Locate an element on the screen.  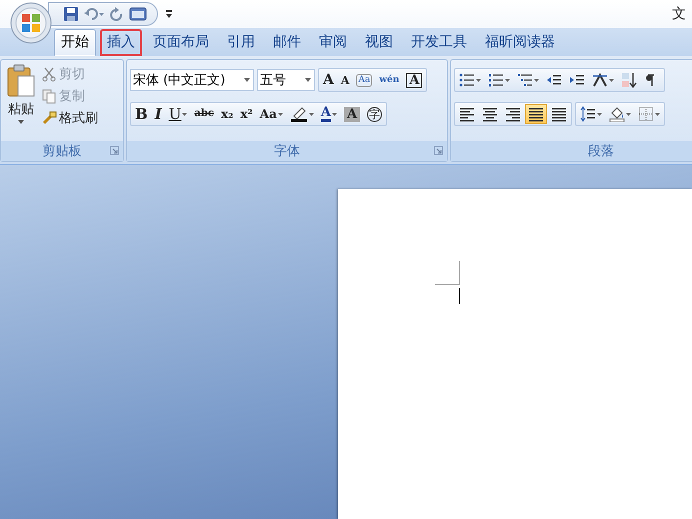
margin-corner-icon is located at coordinates (448, 274).